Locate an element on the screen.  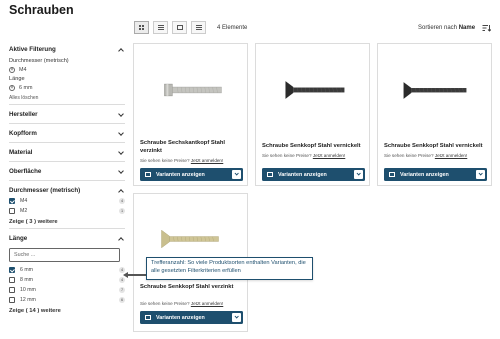
section-title: Kopfform is located at coordinates (23, 133).